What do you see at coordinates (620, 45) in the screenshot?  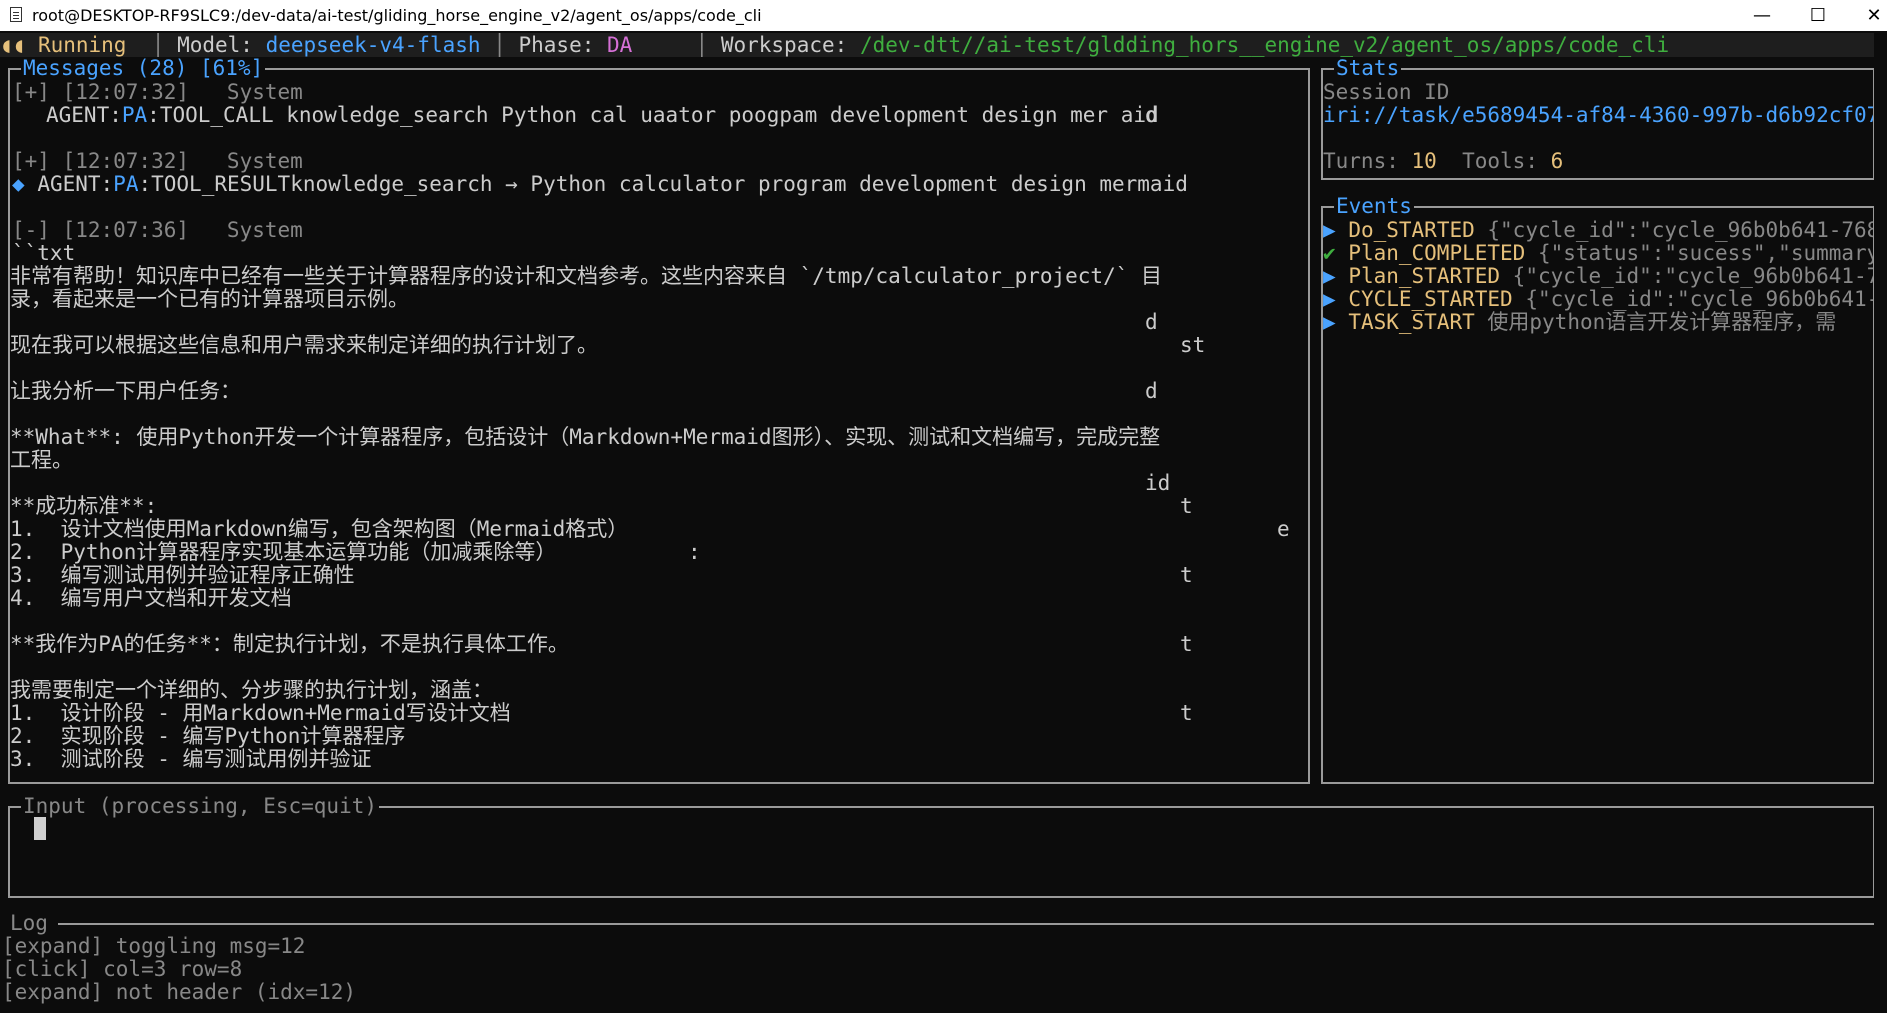 I see `phase-value: DA` at bounding box center [620, 45].